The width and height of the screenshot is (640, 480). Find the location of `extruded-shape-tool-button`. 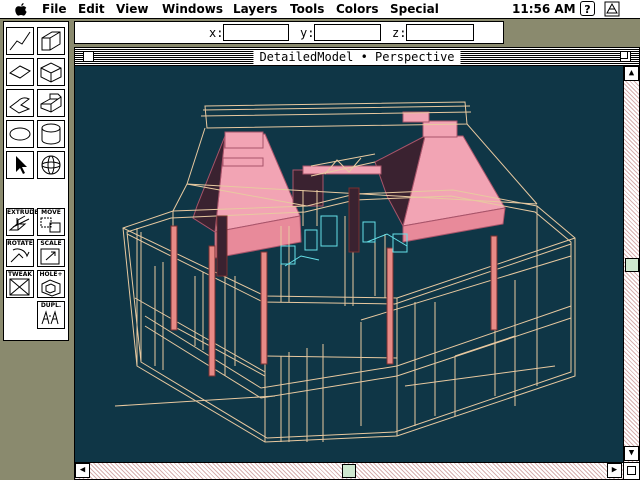

extruded-shape-tool-button is located at coordinates (51, 103).